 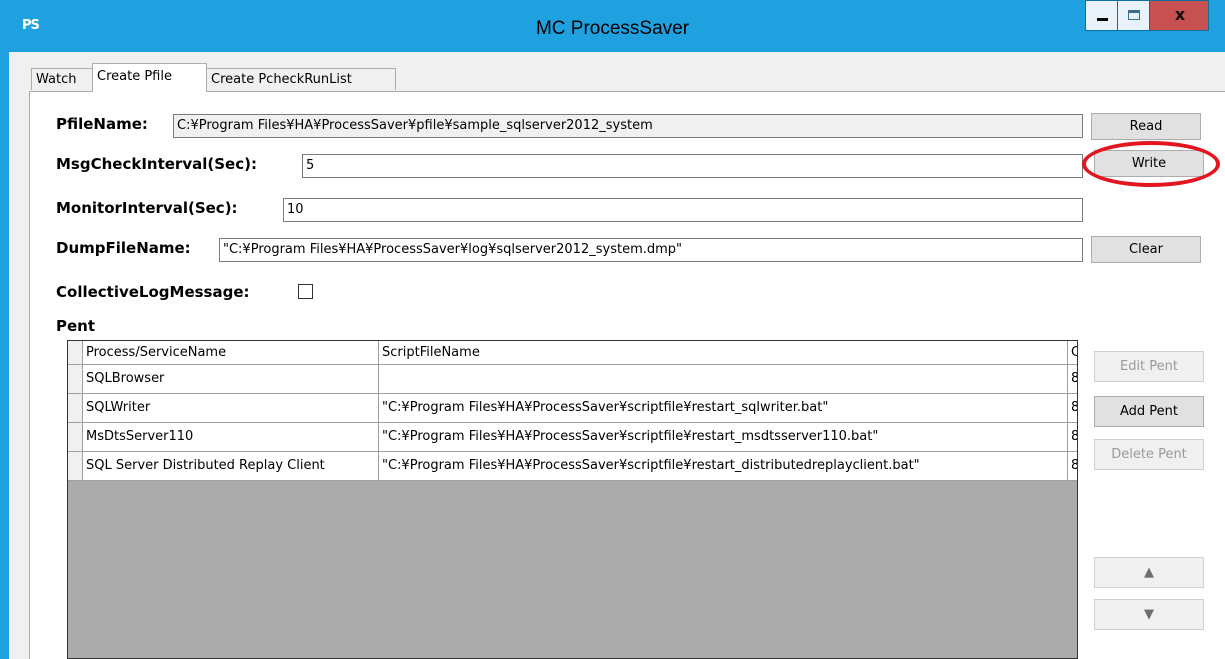 I want to click on delete-pent-button: Delete Pent, so click(x=1149, y=454).